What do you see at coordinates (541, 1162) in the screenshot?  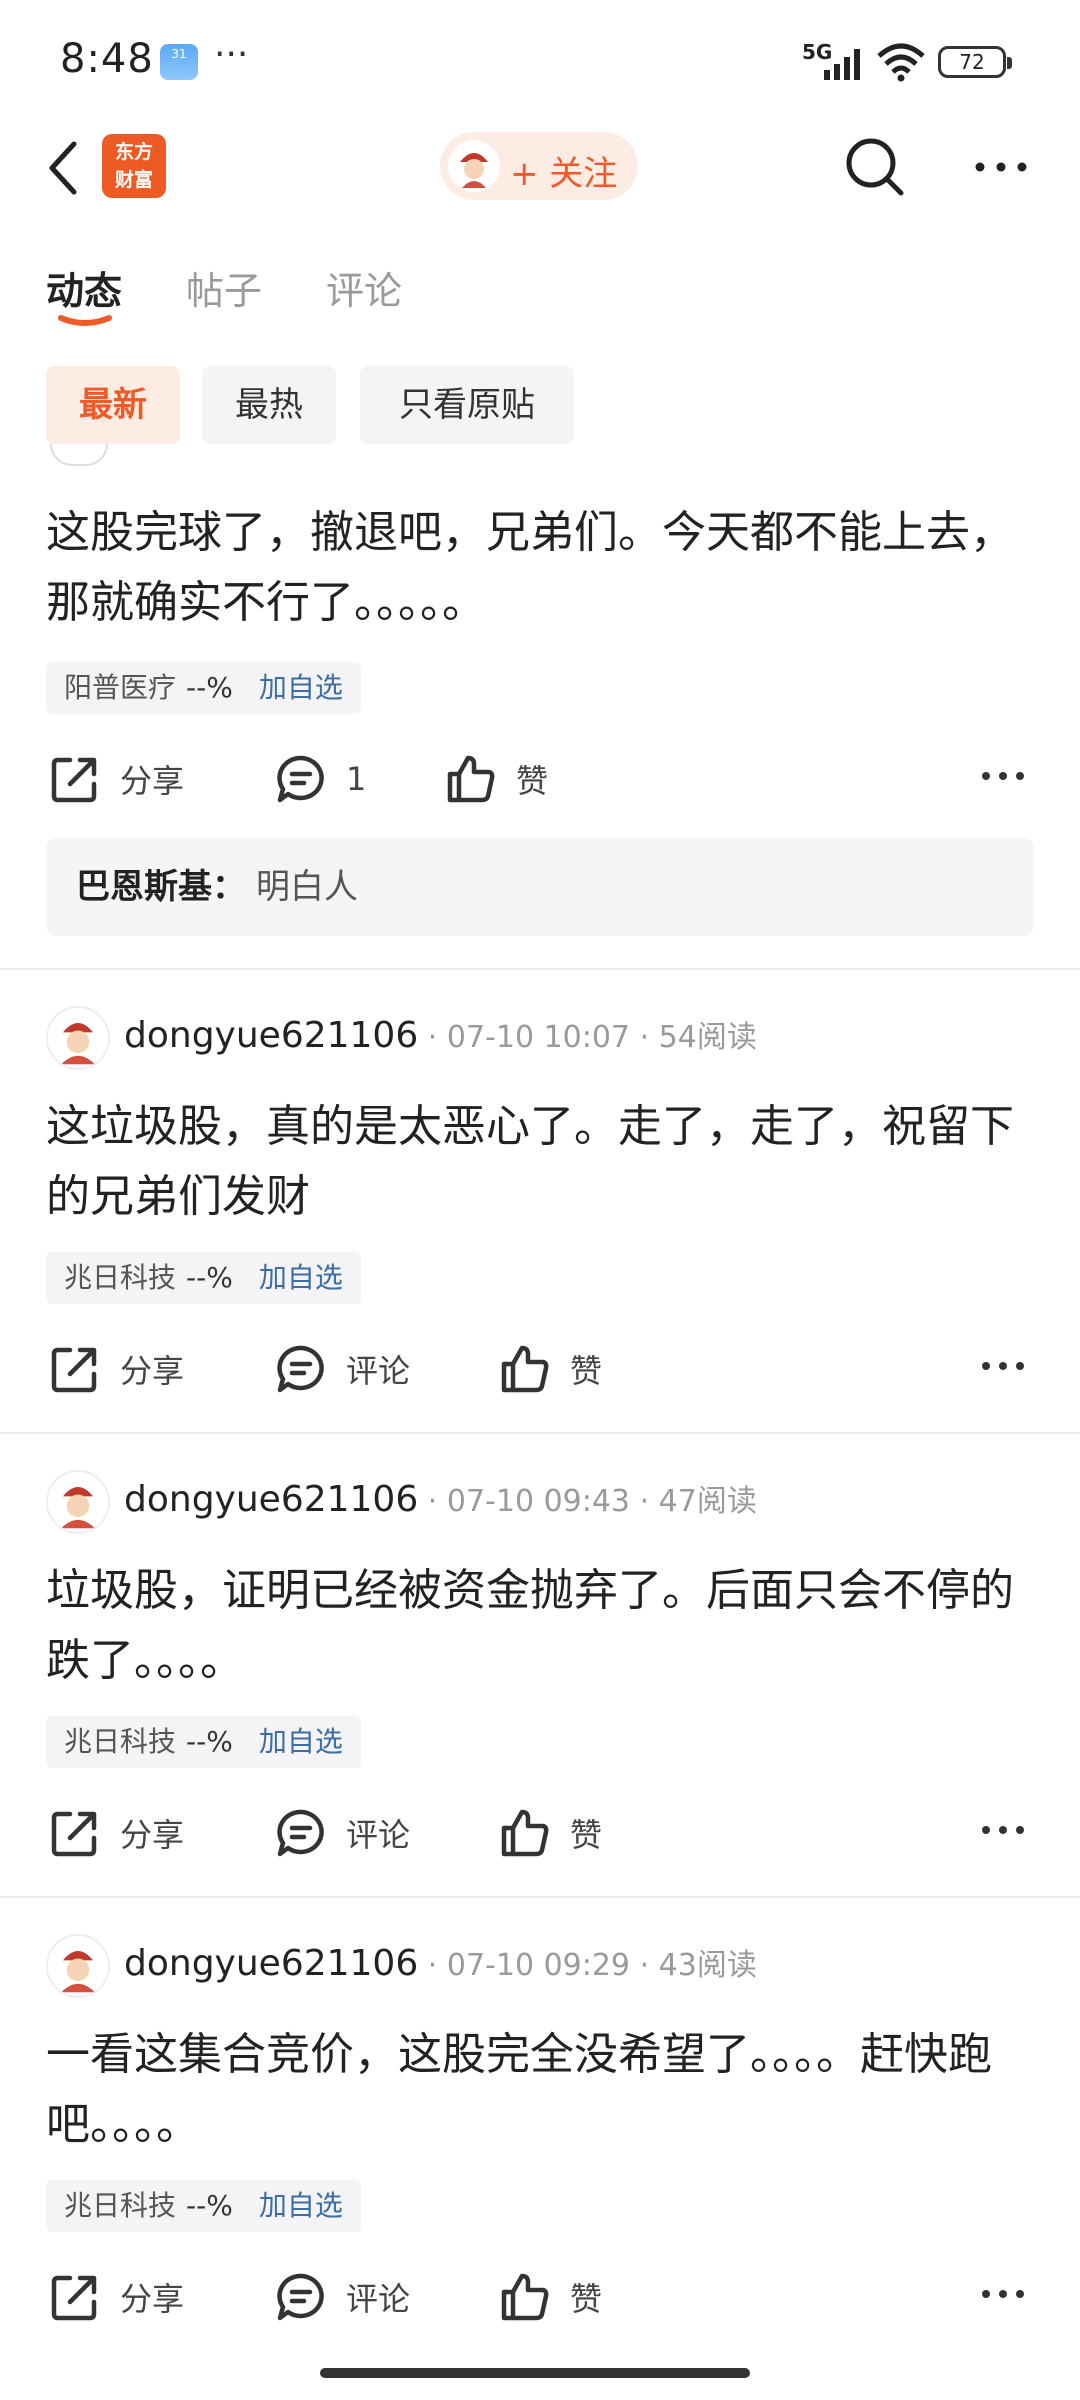 I see `post-text: 这垃圾股，真的是太恶心了。走了，走了，祝留下的兄弟们发财` at bounding box center [541, 1162].